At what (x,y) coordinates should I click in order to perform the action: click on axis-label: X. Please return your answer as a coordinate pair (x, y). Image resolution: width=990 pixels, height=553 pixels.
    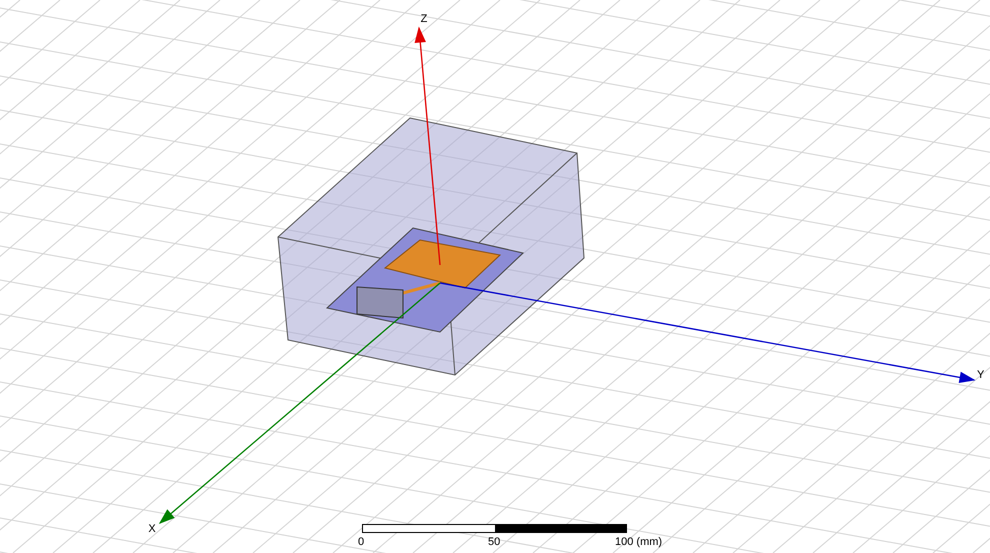
    Looking at the image, I should click on (152, 529).